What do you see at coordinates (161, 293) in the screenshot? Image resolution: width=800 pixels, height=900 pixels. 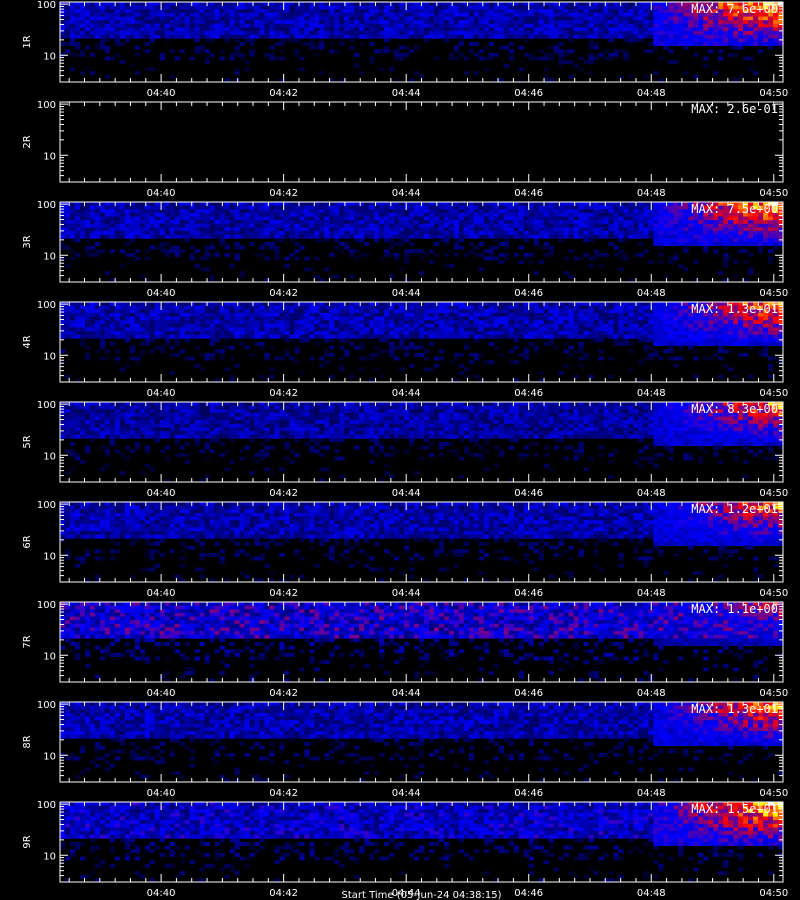 I see `x-tick-label: 04:40` at bounding box center [161, 293].